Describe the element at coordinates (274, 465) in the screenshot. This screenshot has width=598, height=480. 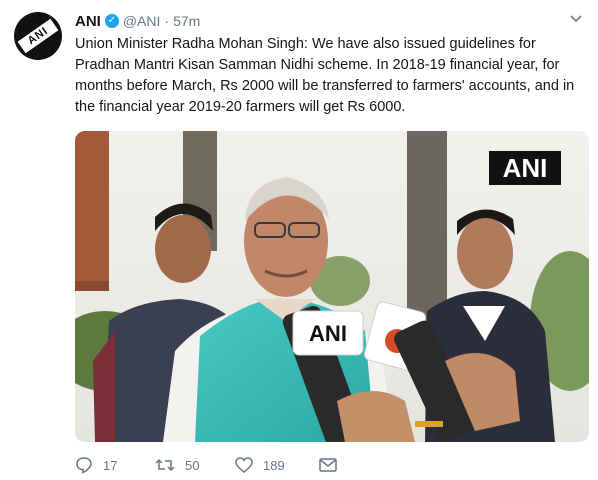
I see `like-count: 189` at that location.